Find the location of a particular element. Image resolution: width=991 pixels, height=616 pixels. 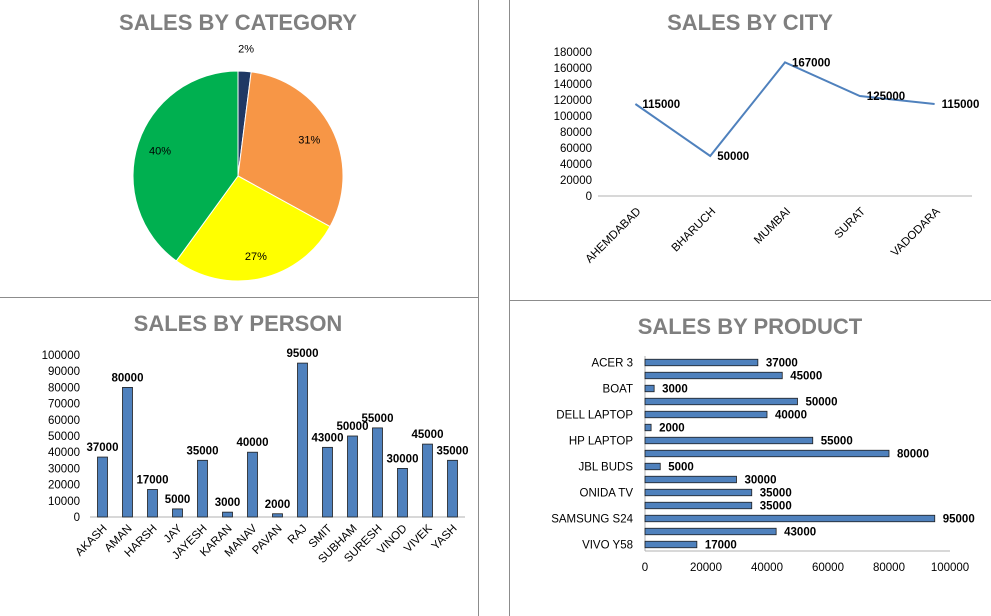

person-x-tick-label: AKASH is located at coordinates (92, 541).